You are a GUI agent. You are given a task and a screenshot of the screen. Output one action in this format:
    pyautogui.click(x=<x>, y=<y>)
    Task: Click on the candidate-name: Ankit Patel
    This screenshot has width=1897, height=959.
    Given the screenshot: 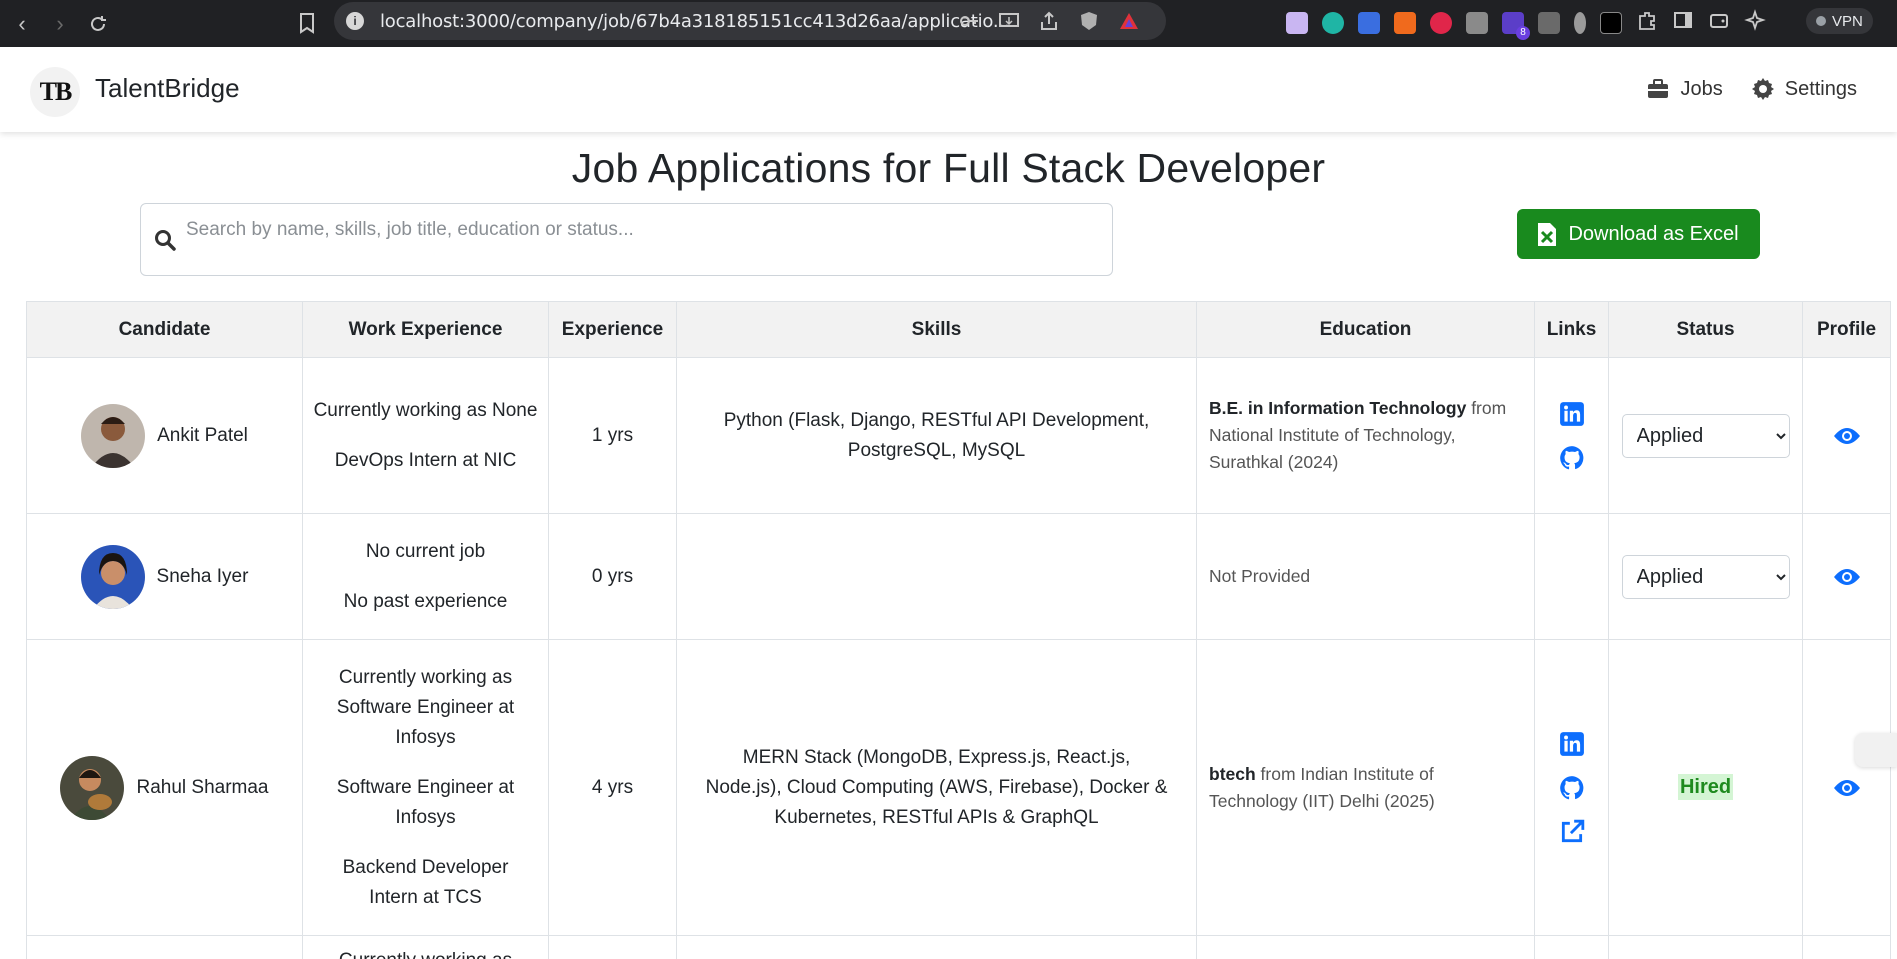 What is the action you would take?
    pyautogui.click(x=202, y=436)
    